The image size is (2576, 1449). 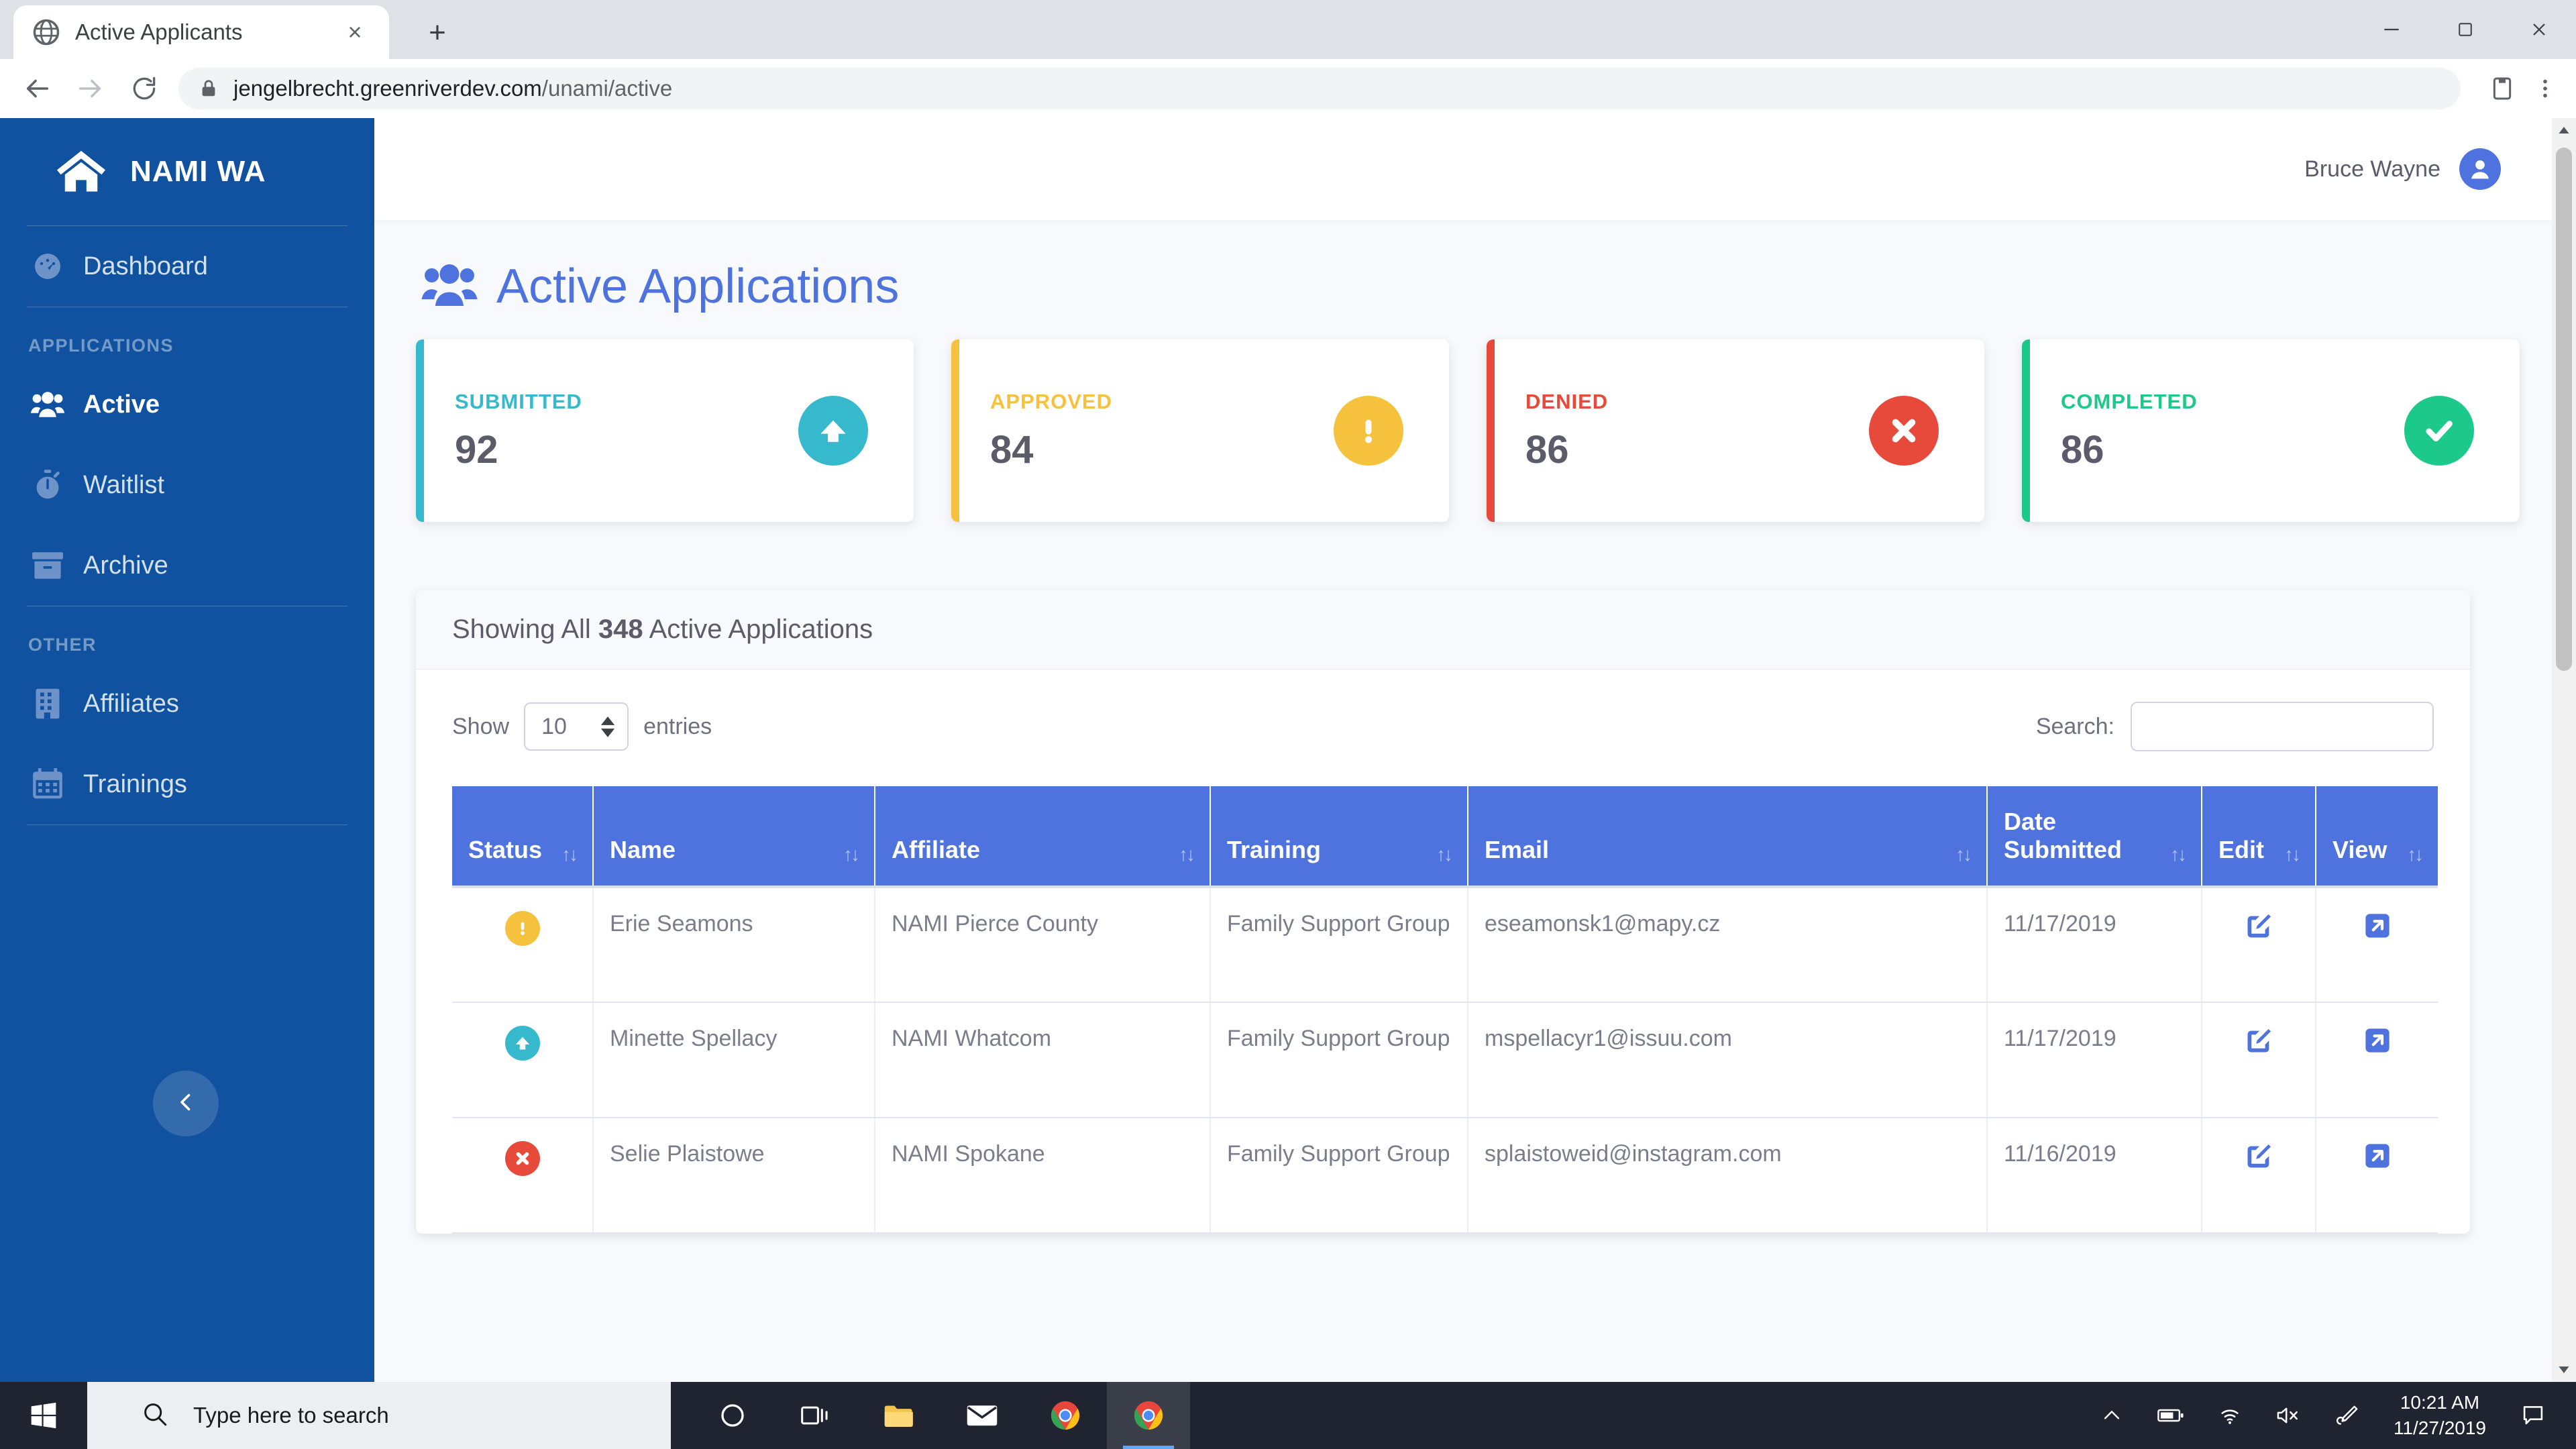 I want to click on close-window-icon, so click(x=2539, y=29).